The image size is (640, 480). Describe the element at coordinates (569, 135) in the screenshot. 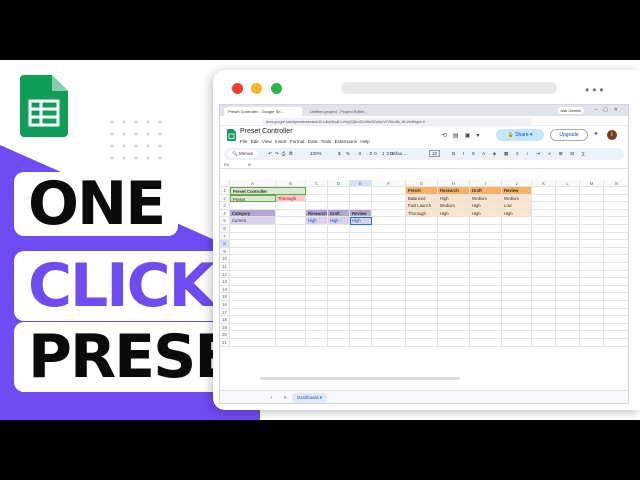

I see `upgrade-button: Upgrade` at that location.